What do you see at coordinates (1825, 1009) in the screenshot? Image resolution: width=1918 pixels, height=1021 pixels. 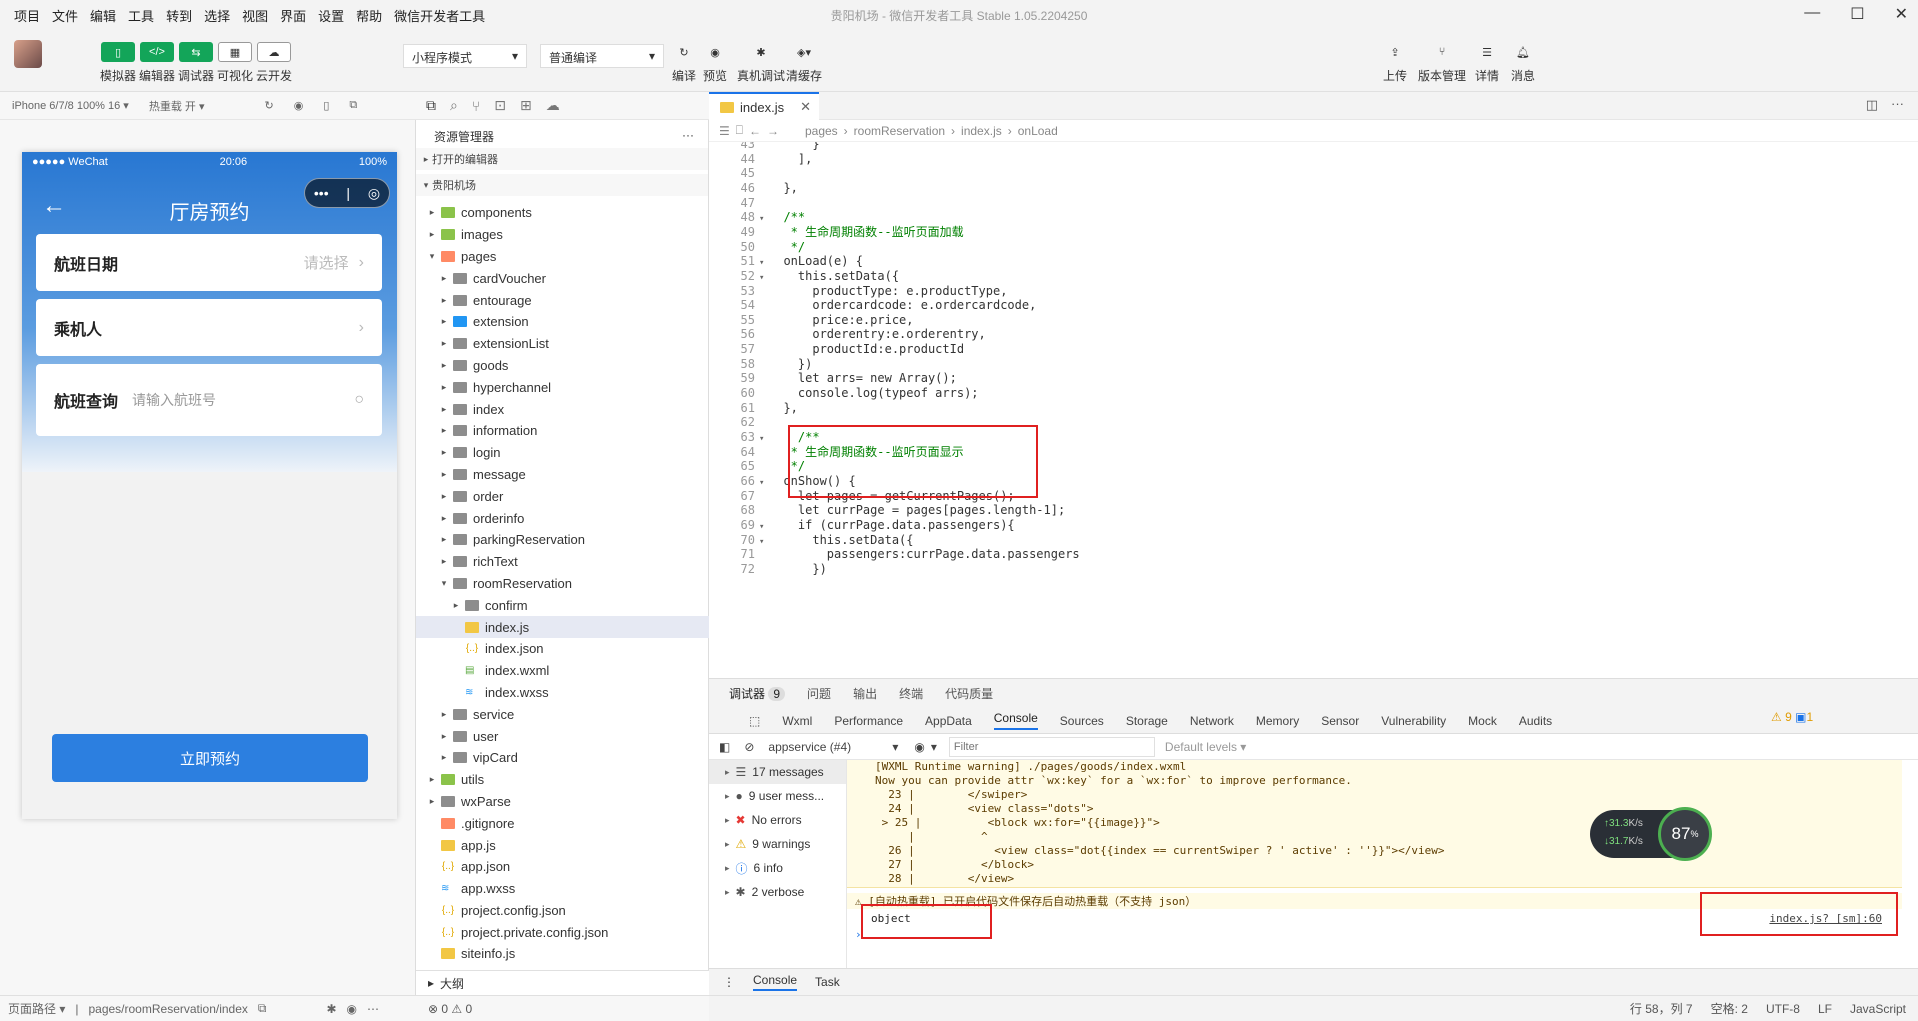 I see `status-item: LF` at bounding box center [1825, 1009].